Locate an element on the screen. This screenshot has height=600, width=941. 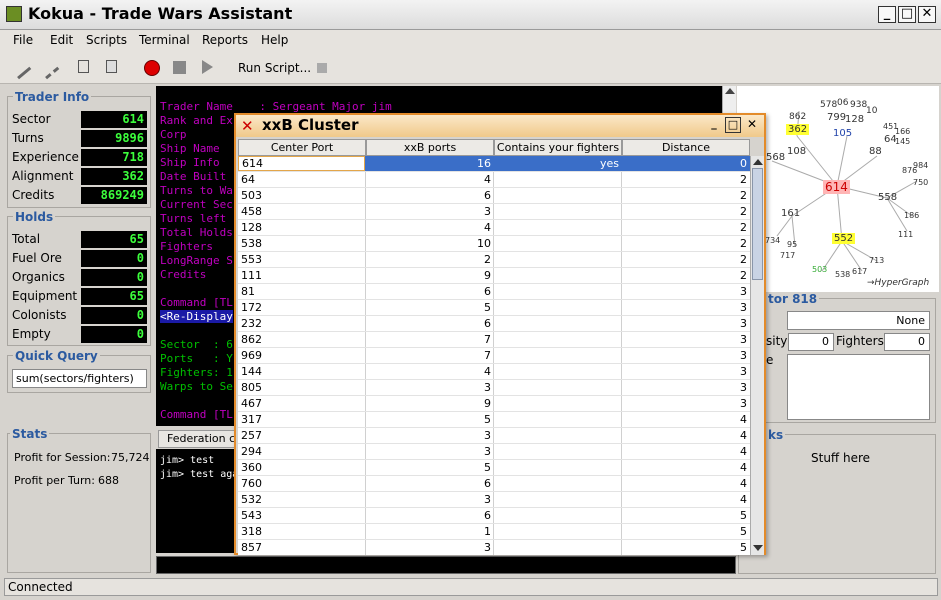
graph-node: 862 is located at coordinates (797, 117).